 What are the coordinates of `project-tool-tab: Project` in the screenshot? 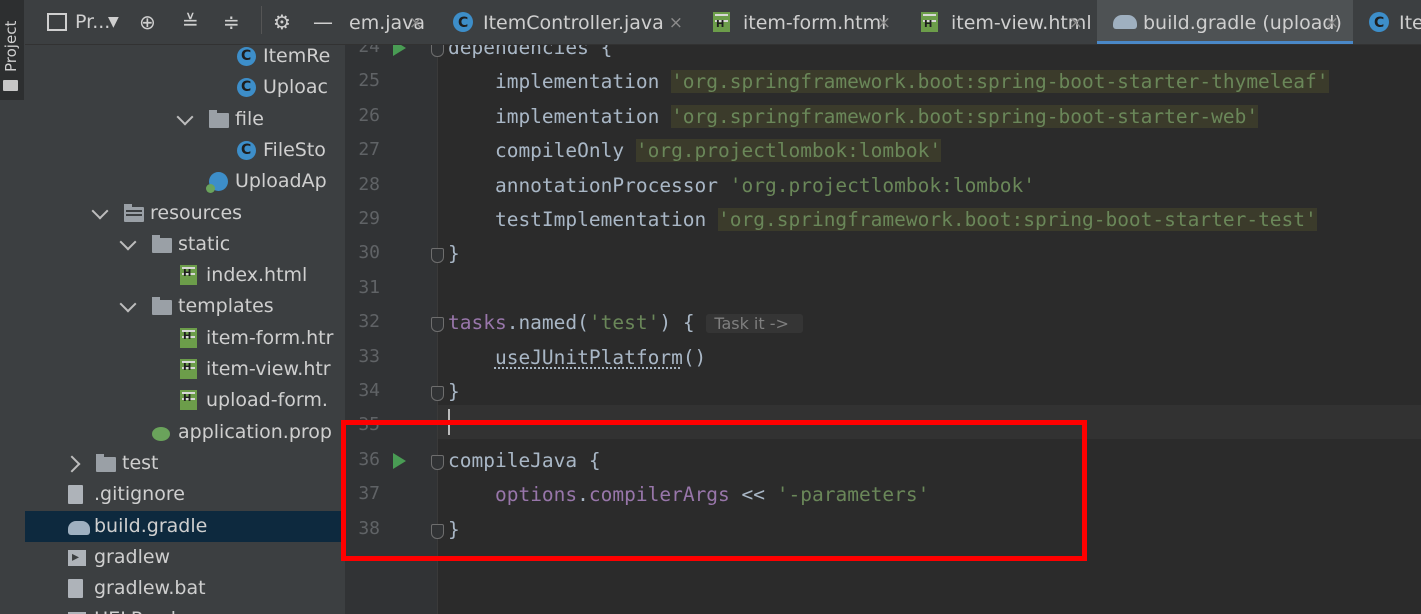 It's located at (12, 50).